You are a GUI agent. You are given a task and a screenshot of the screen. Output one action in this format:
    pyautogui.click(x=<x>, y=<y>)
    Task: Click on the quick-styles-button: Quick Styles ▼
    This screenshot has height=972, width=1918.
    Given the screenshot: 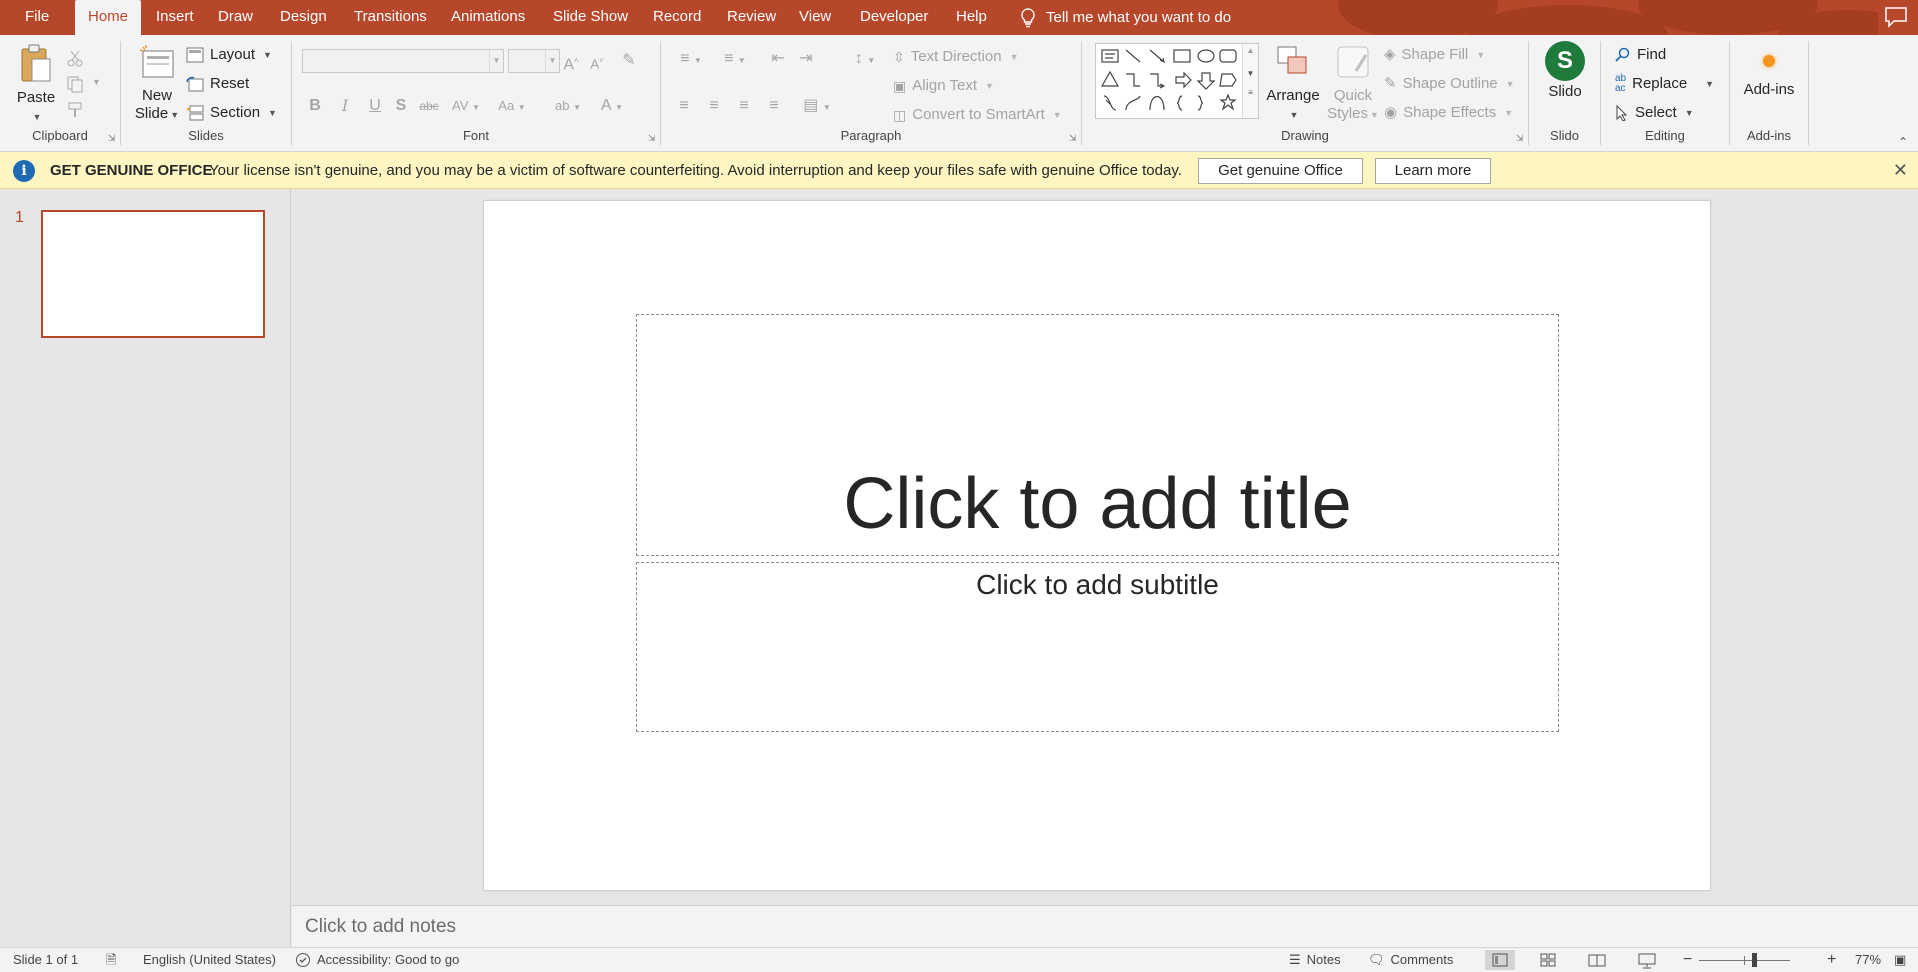 What is the action you would take?
    pyautogui.click(x=1353, y=83)
    